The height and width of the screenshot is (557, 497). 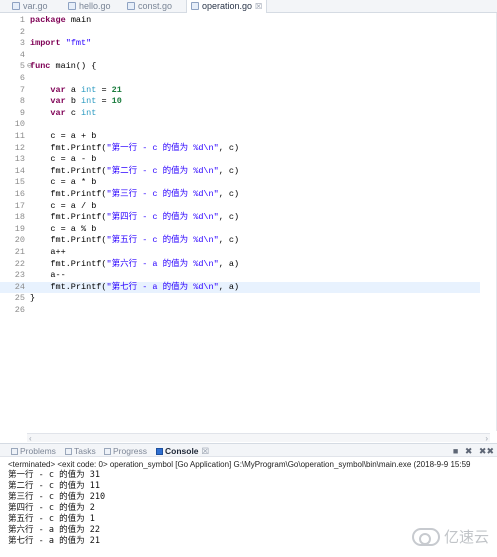 I want to click on code-line: 2, so click(x=240, y=33).